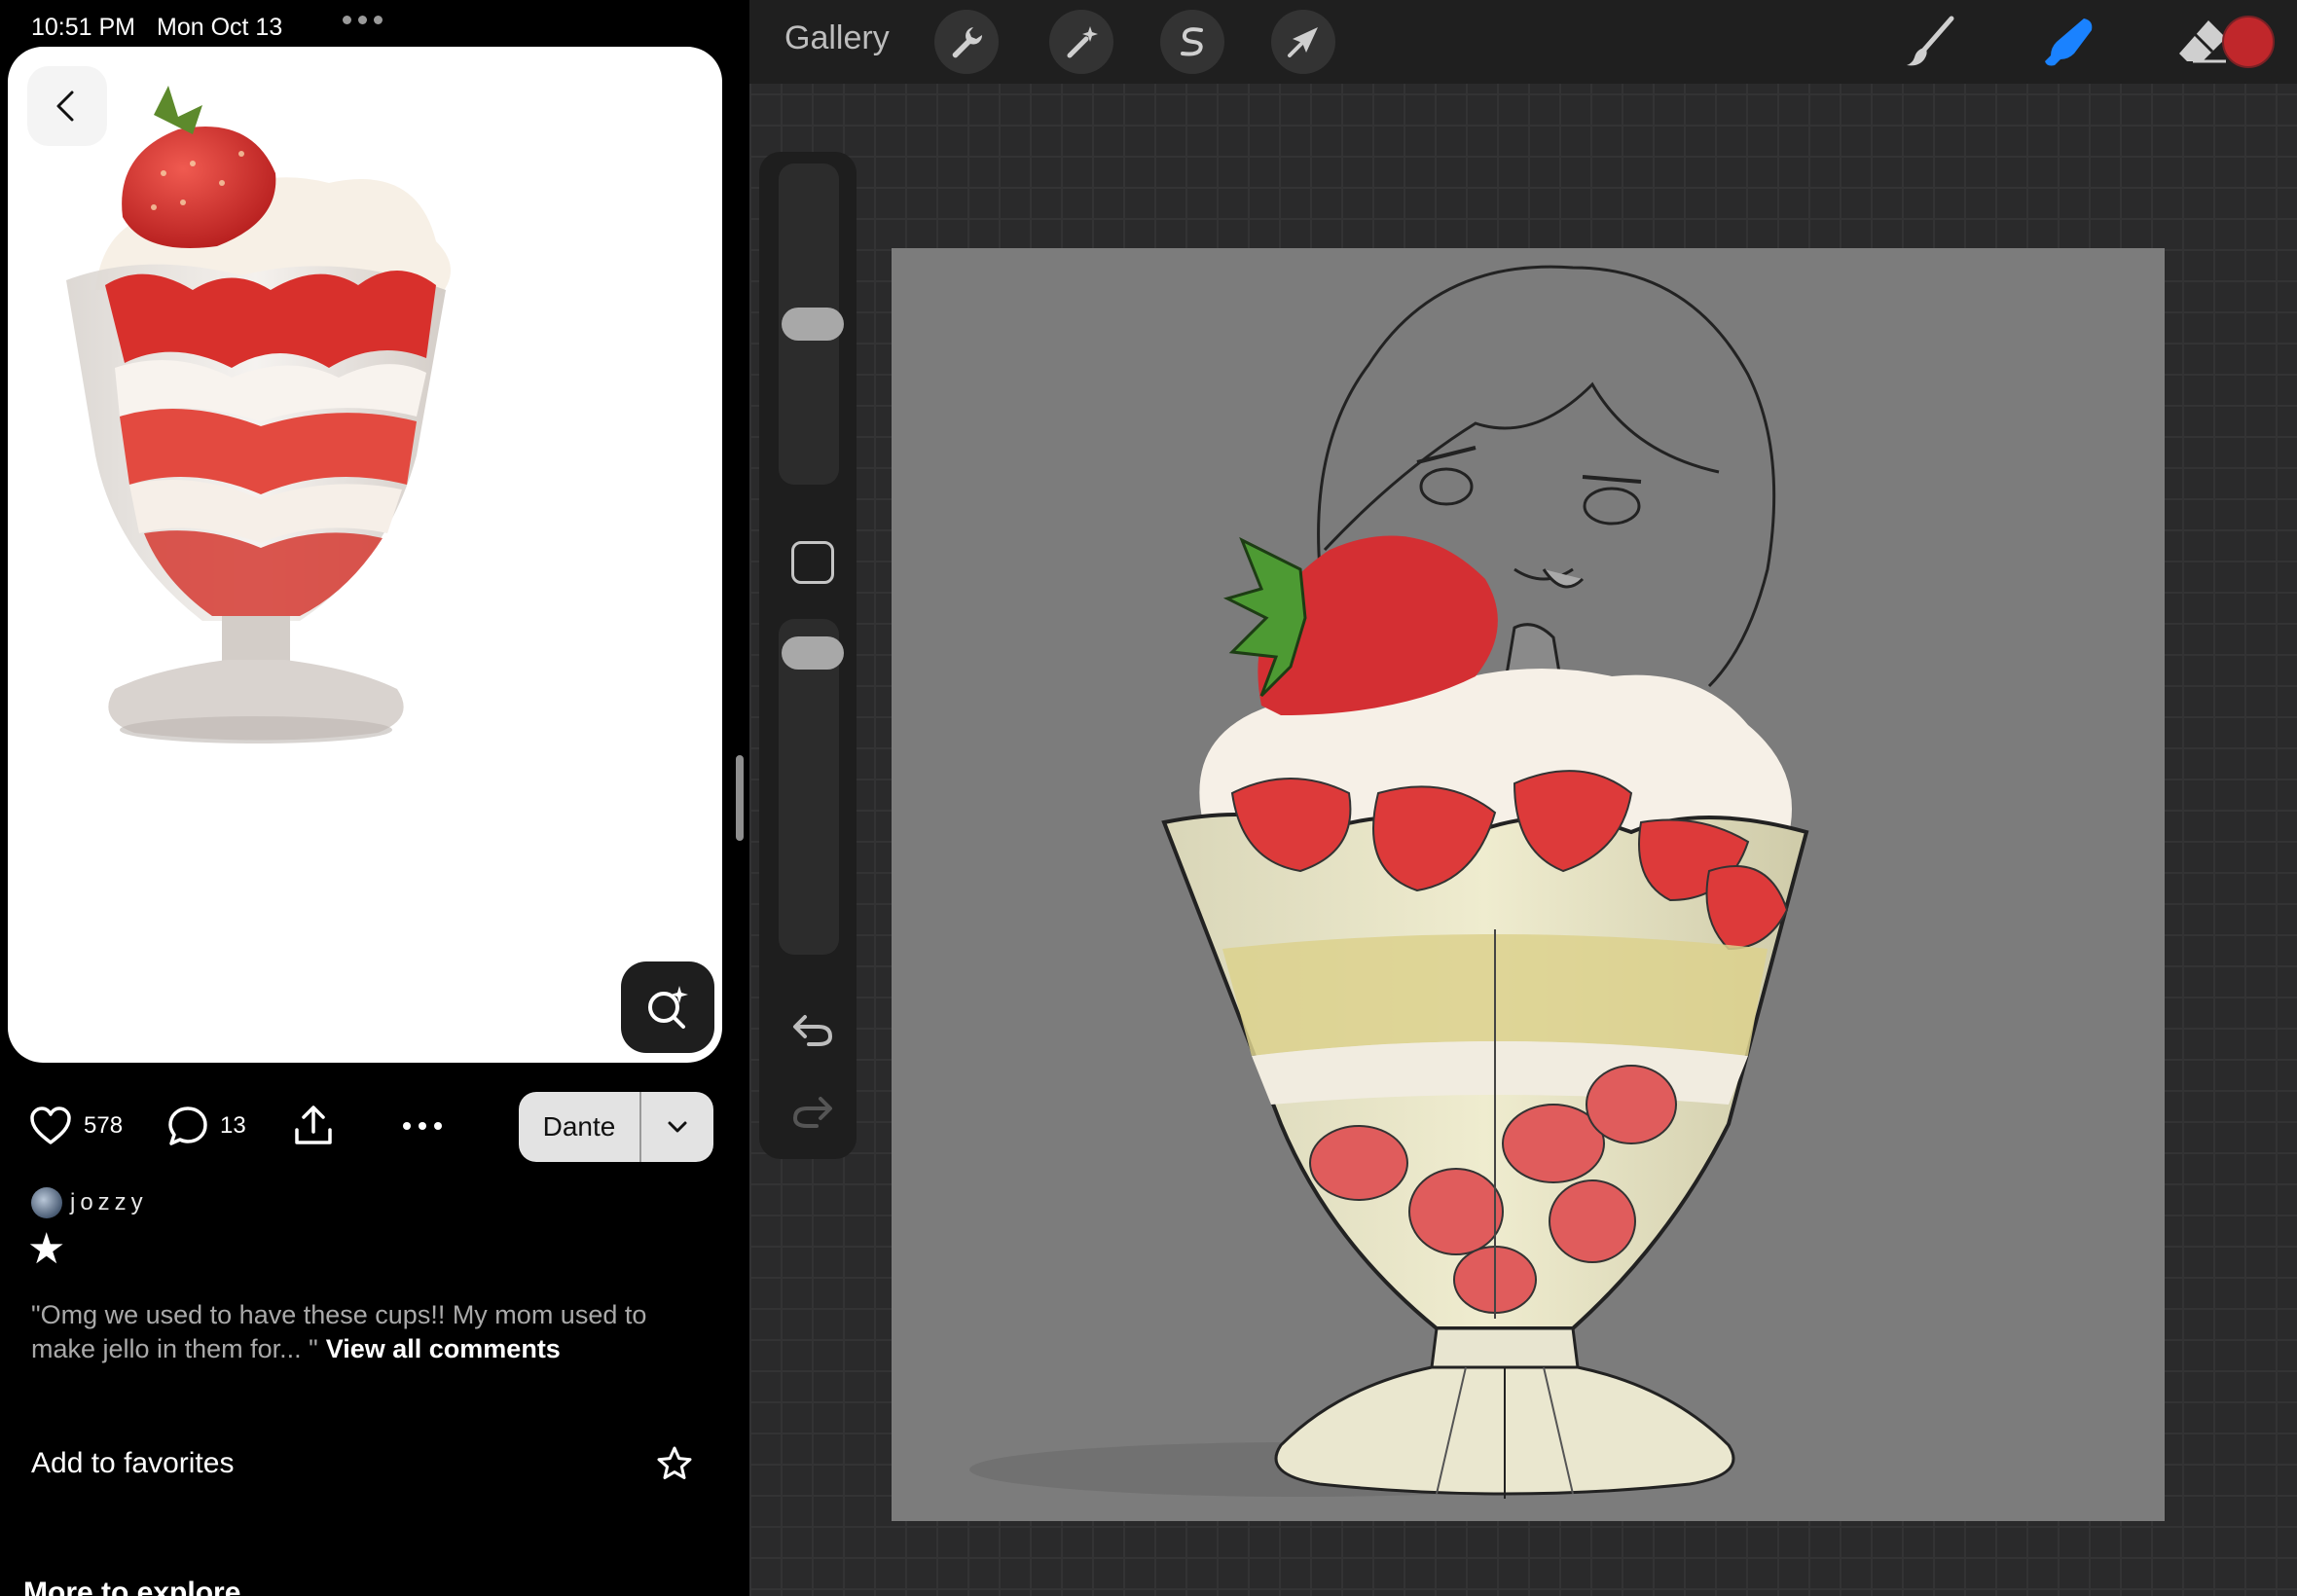  I want to click on color-picker-button, so click(2248, 42).